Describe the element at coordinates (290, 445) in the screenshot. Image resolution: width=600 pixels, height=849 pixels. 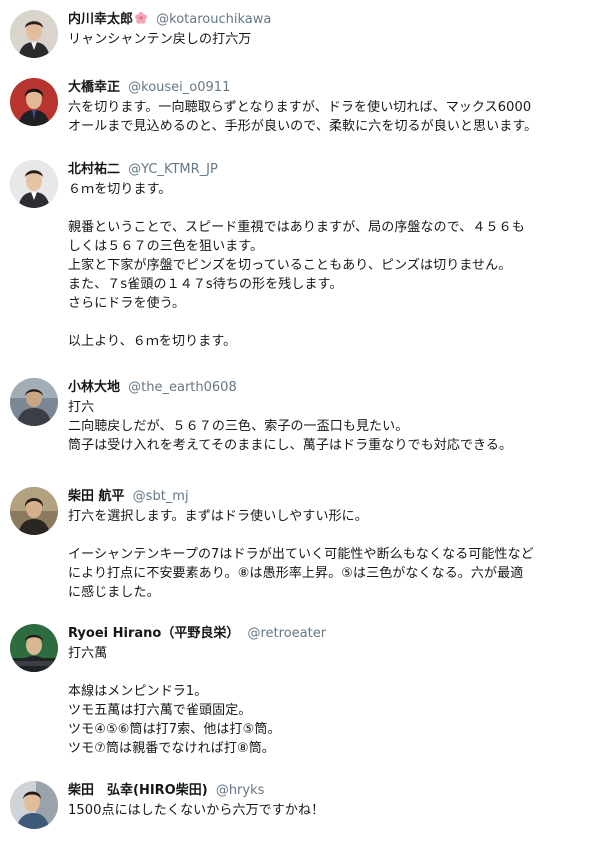
I see `tweet-line: 筒子は受け入れを考えてそのままにし、萬子はドラ重なりでも対応できる。` at that location.